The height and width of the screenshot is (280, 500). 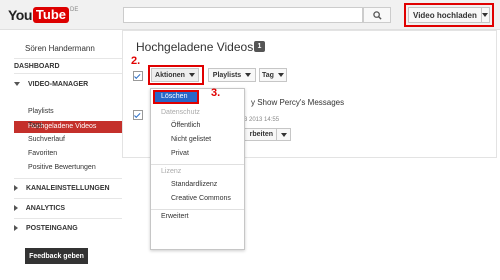 I want to click on edit-menu-button, so click(x=284, y=134).